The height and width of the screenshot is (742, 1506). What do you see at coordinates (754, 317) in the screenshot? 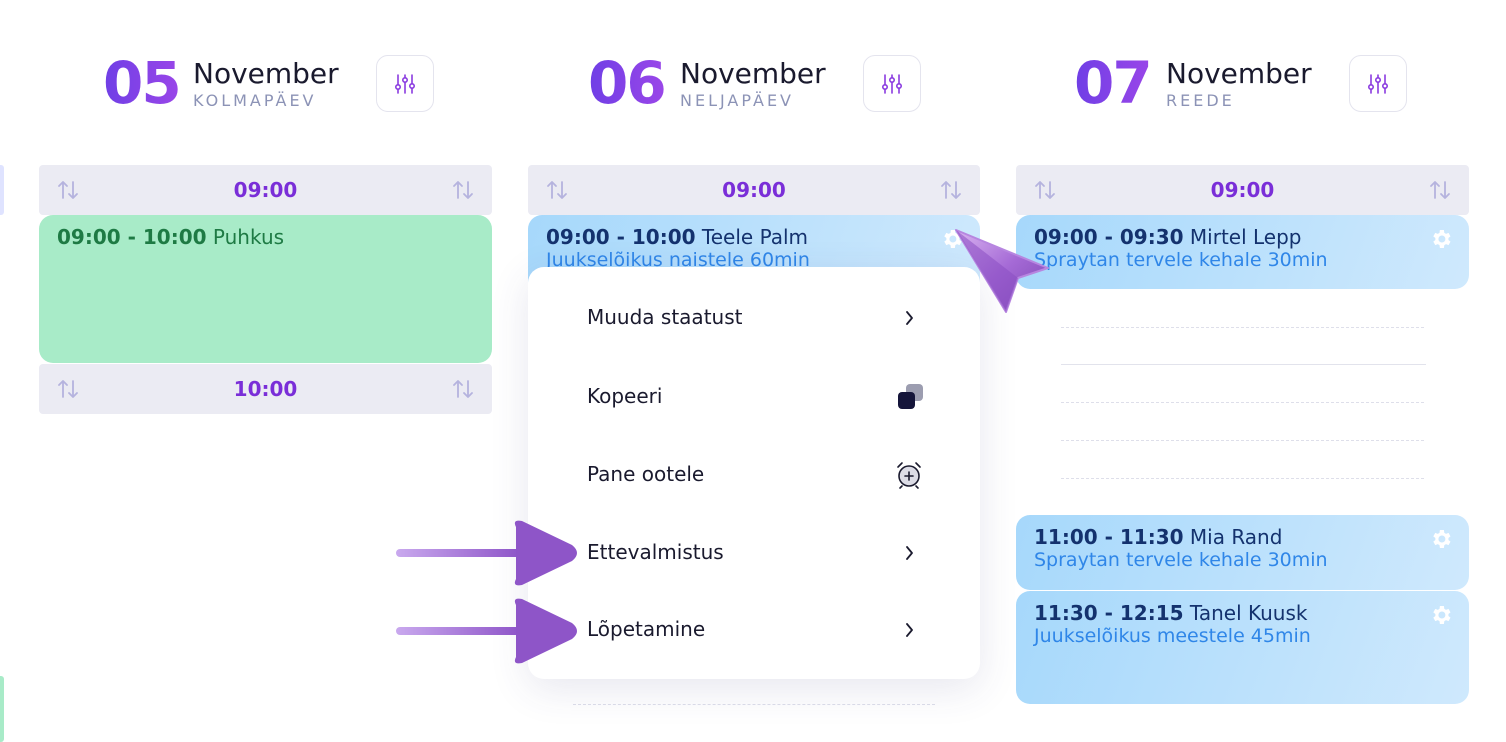
I see `menu-item-change-status: Muuda staatust` at bounding box center [754, 317].